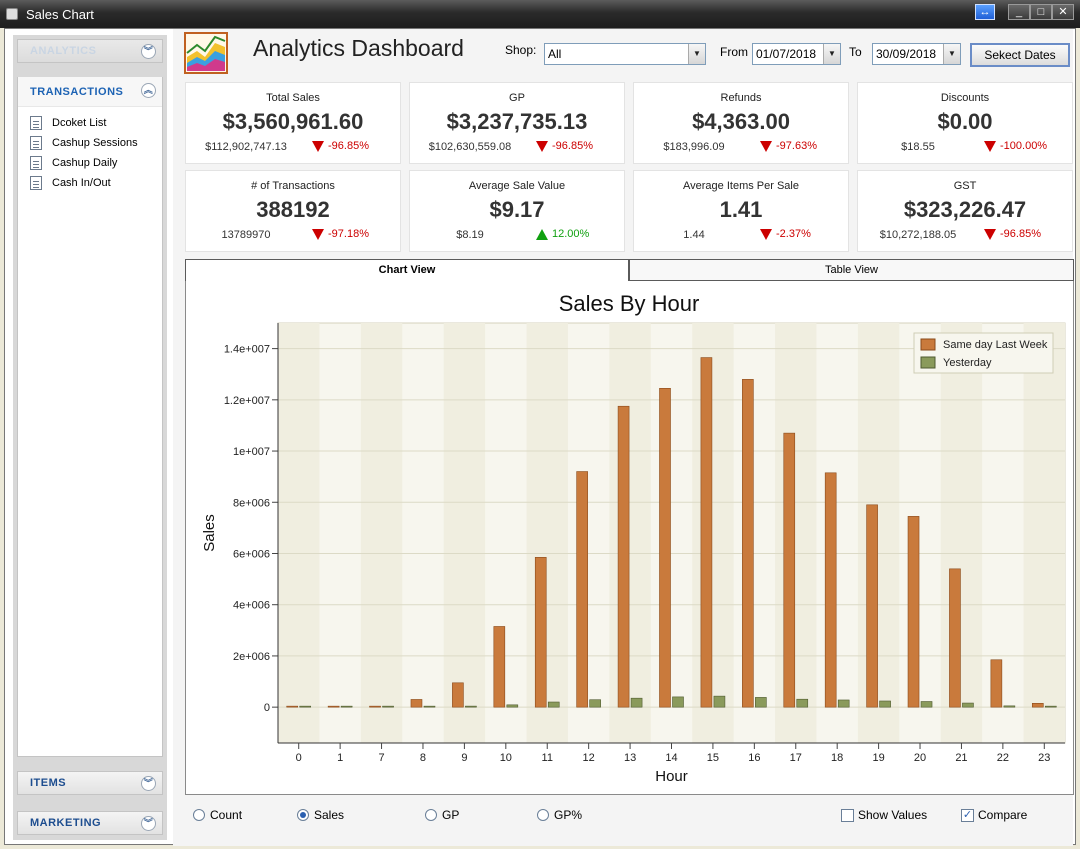  I want to click on stat-change: 12.00%, so click(562, 234).